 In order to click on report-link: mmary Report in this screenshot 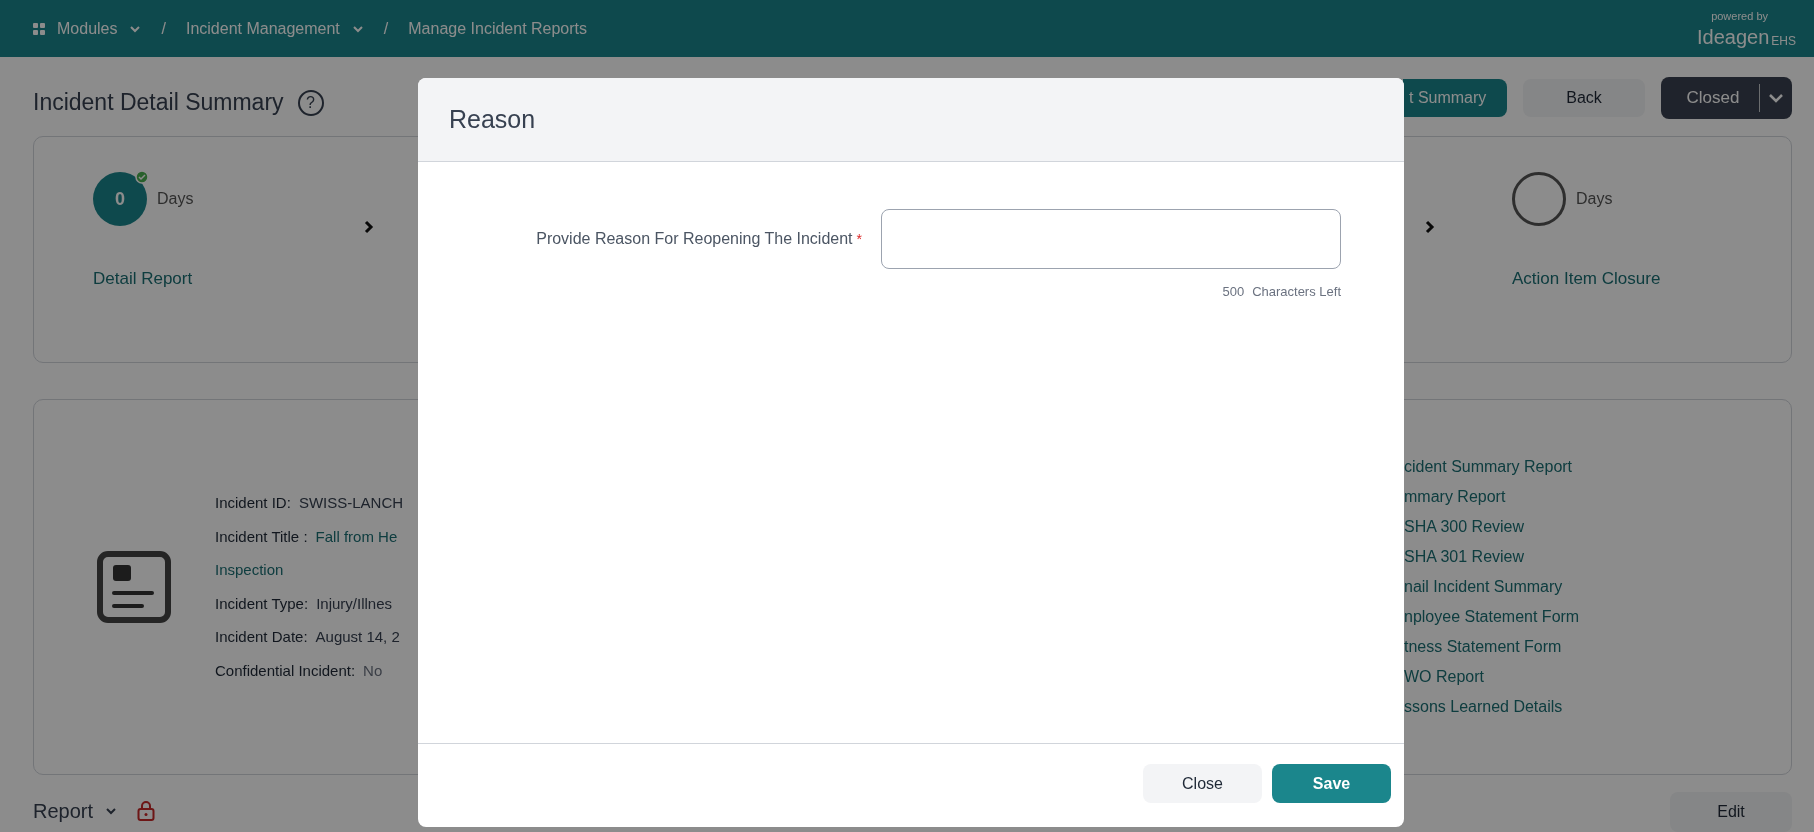, I will do `click(1455, 497)`.